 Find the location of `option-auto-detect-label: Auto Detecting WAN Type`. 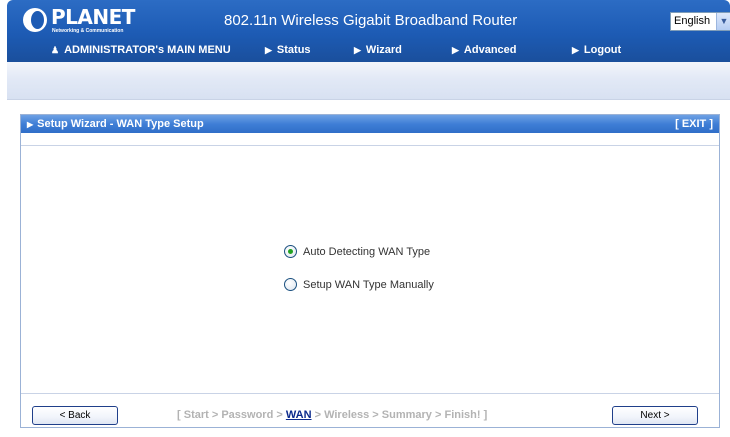

option-auto-detect-label: Auto Detecting WAN Type is located at coordinates (367, 252).